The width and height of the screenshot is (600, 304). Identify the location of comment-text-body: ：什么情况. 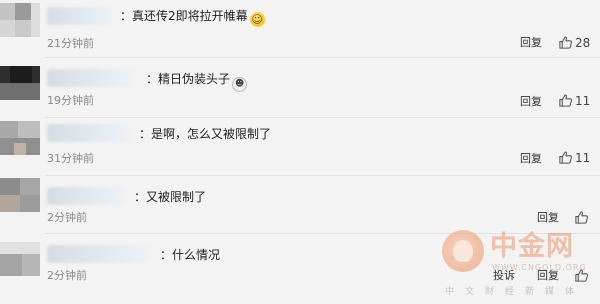
(190, 255).